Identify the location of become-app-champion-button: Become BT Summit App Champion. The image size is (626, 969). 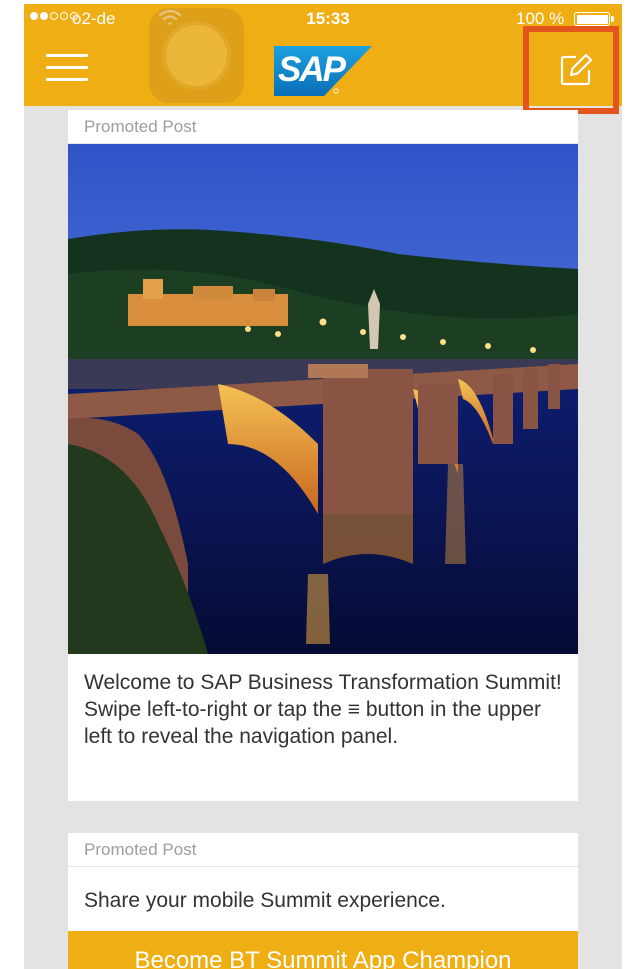
(323, 950).